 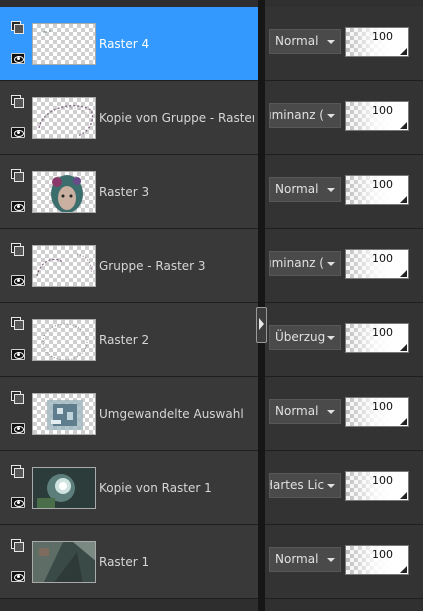 I want to click on collapse-arrow-icon, so click(x=261, y=325).